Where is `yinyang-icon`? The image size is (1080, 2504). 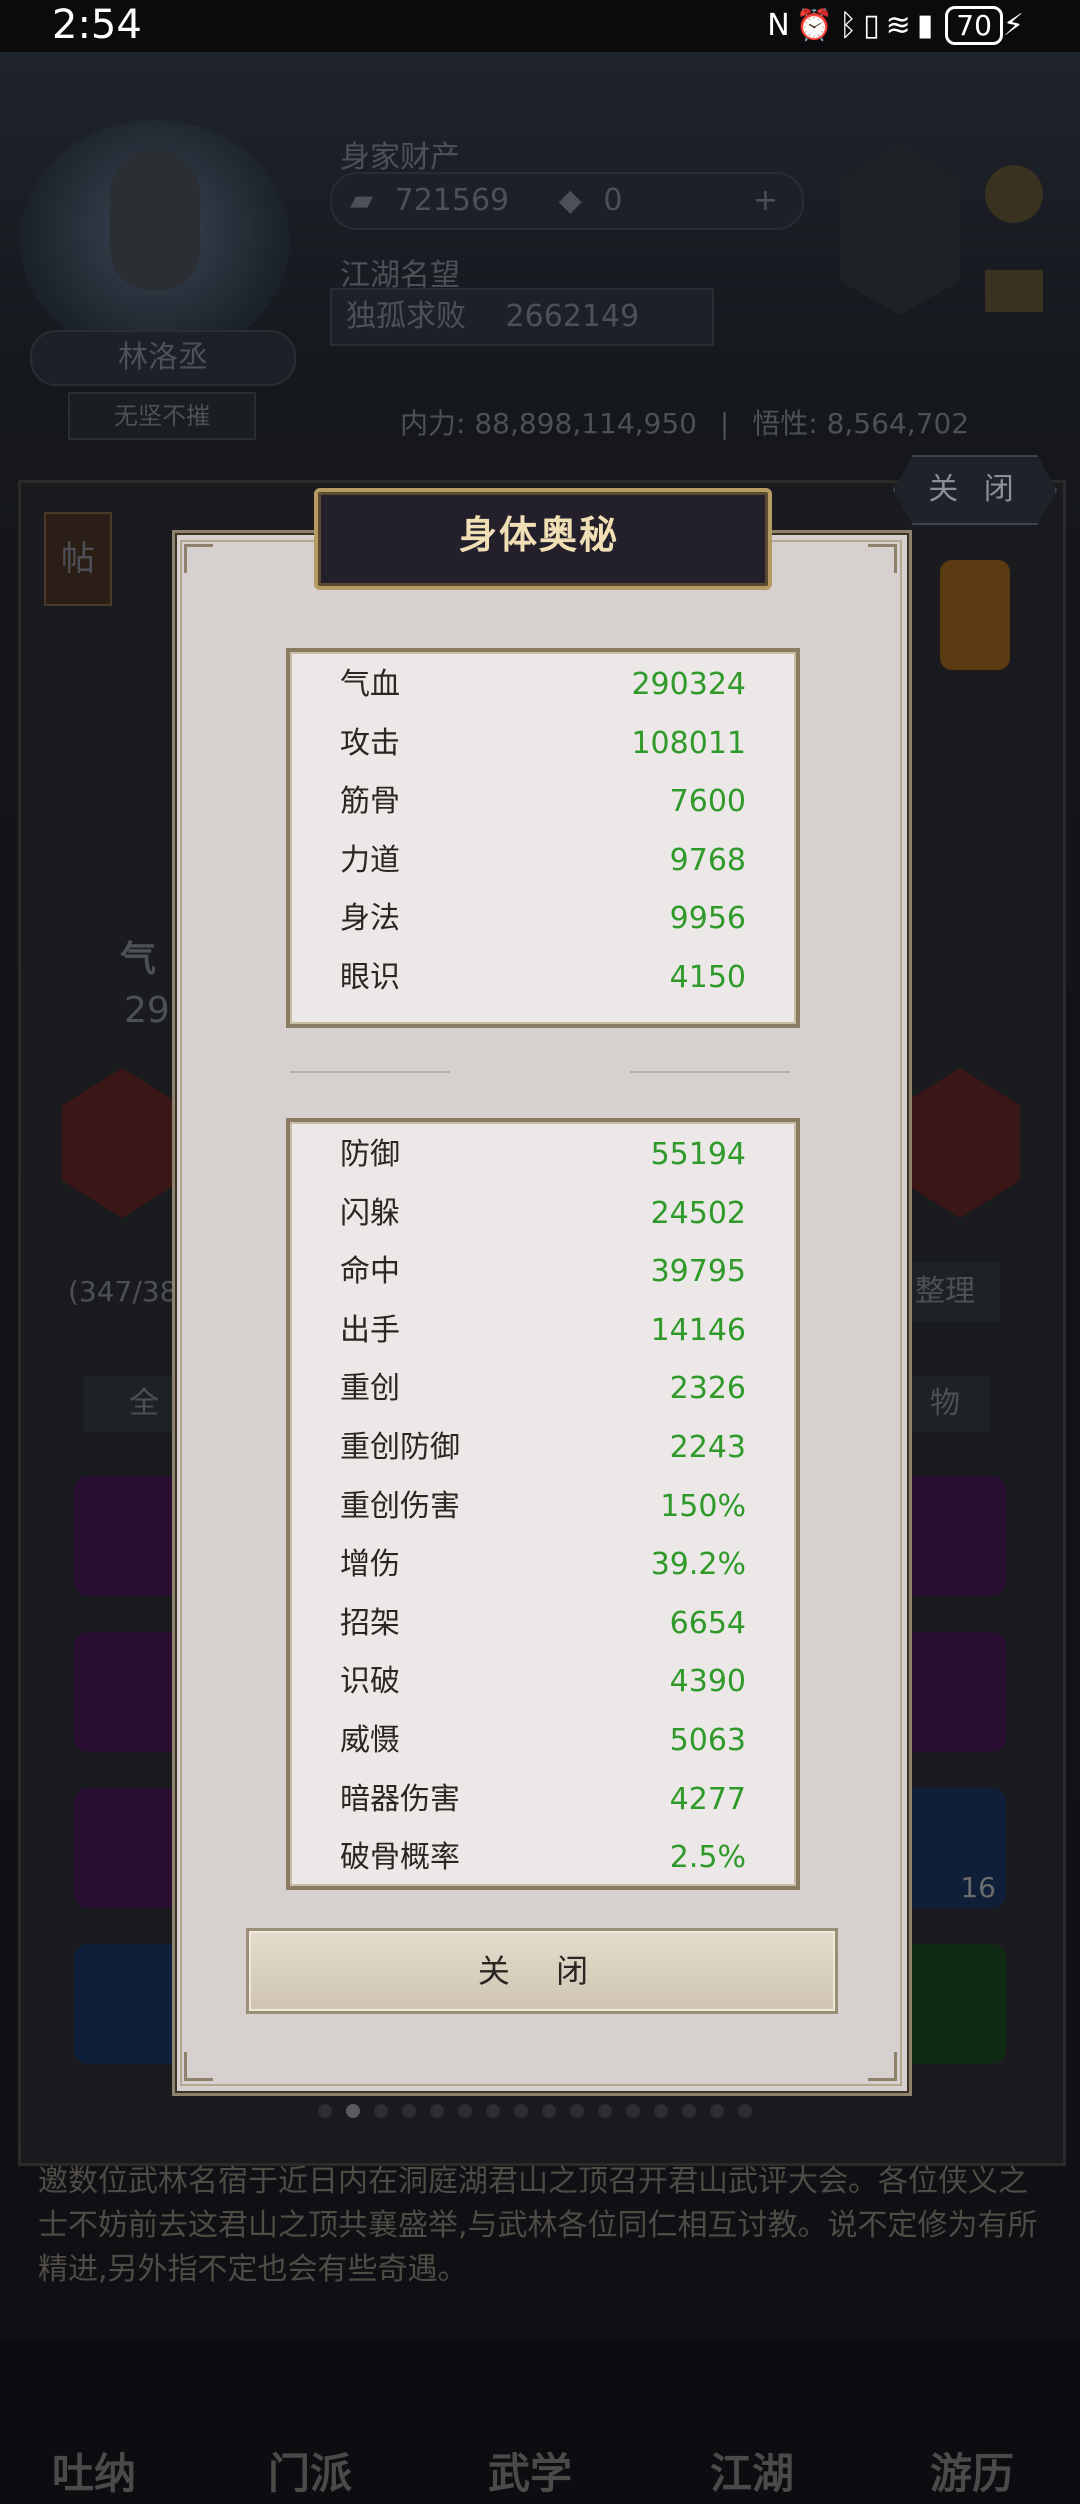 yinyang-icon is located at coordinates (900, 230).